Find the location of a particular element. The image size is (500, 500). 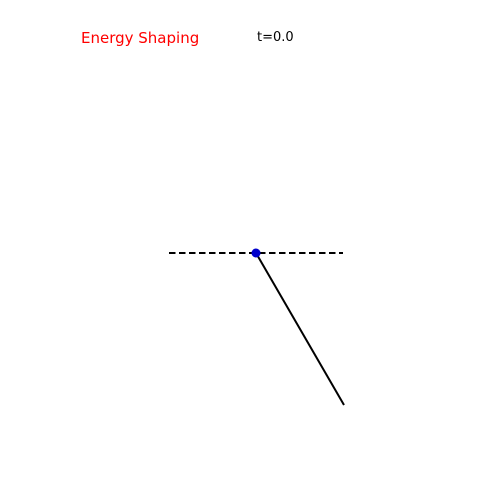

time-label: t=0.0 is located at coordinates (275, 37).